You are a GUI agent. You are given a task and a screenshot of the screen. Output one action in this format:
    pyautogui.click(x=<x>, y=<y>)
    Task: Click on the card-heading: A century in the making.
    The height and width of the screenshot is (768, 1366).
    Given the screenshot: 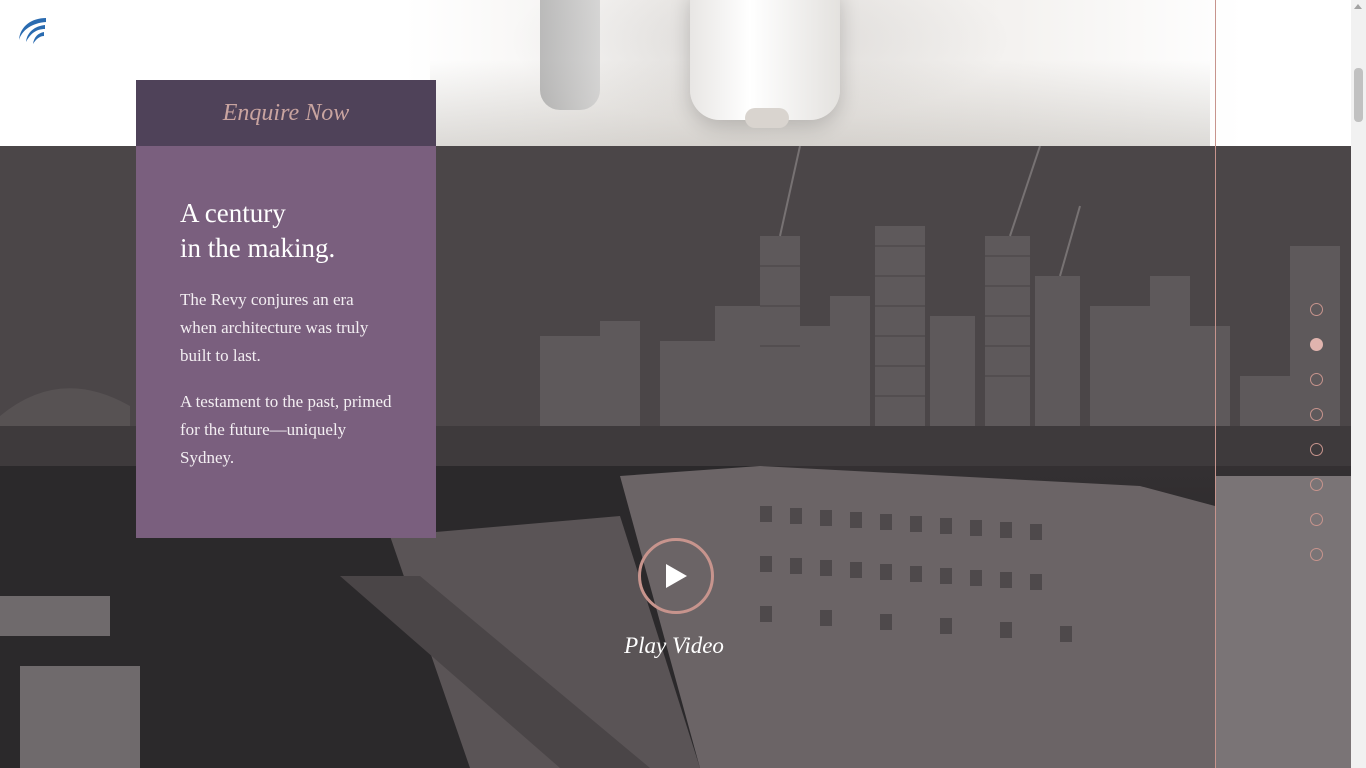 What is the action you would take?
    pyautogui.click(x=286, y=231)
    